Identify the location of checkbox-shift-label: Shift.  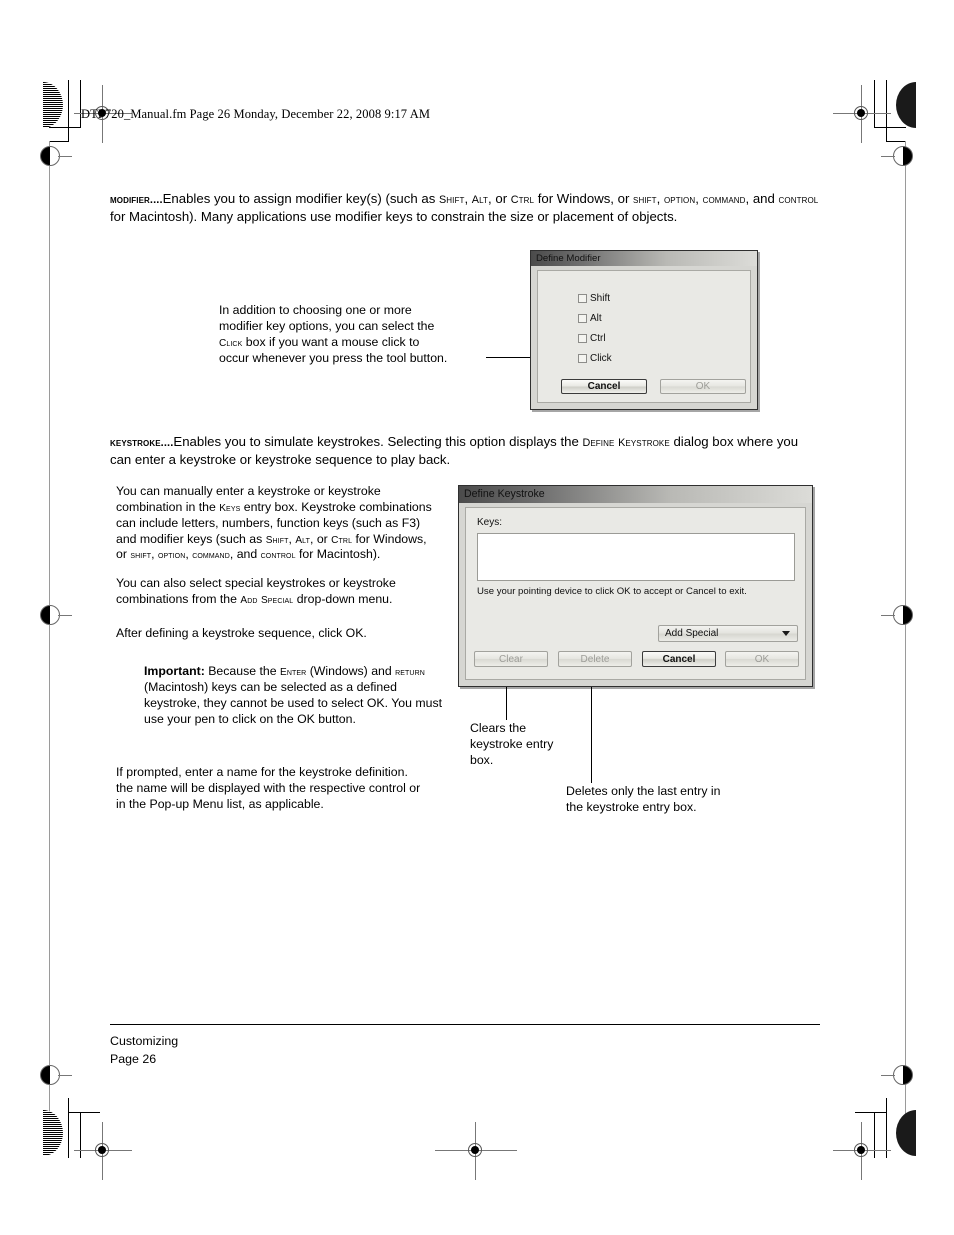
(600, 298).